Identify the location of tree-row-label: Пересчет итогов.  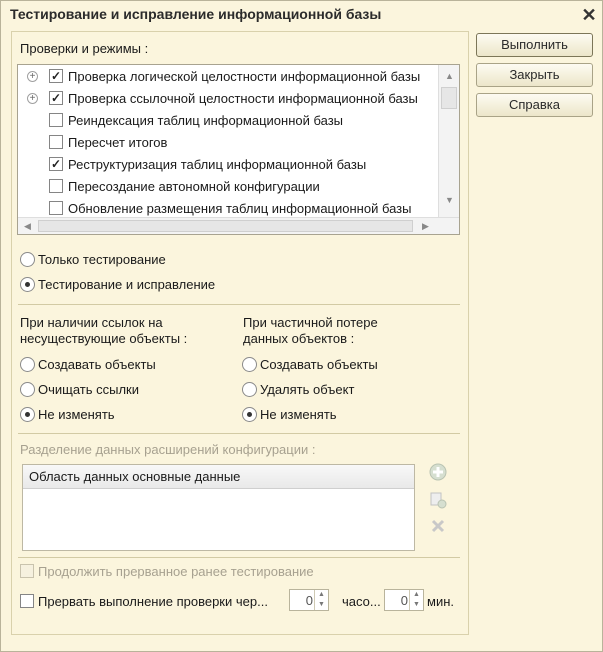
(118, 142).